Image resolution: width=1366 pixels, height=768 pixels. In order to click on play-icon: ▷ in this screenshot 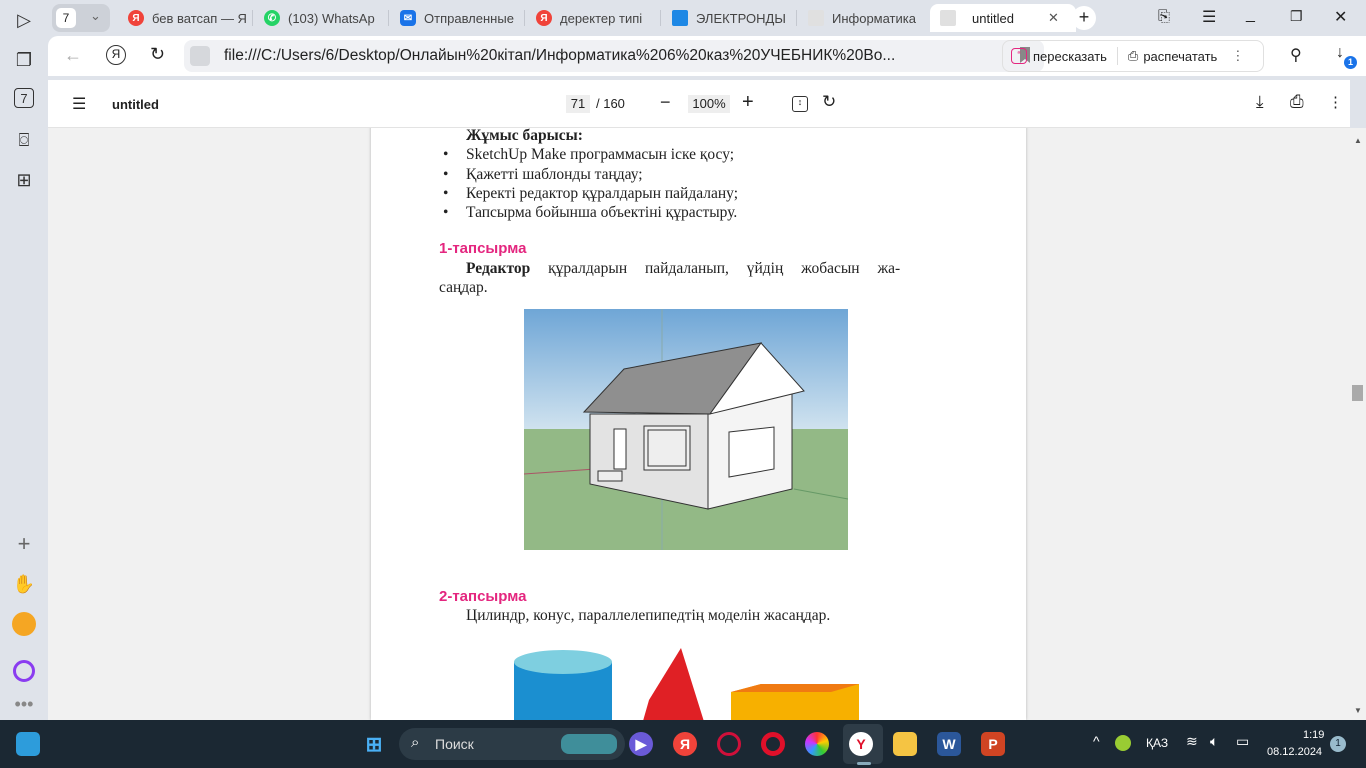, I will do `click(24, 20)`.